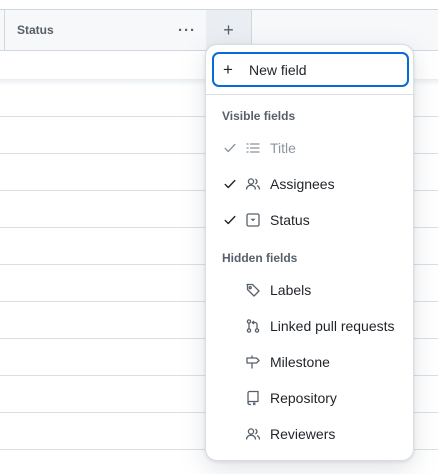 The image size is (438, 474). What do you see at coordinates (291, 290) in the screenshot?
I see `menu-item-label: Labels` at bounding box center [291, 290].